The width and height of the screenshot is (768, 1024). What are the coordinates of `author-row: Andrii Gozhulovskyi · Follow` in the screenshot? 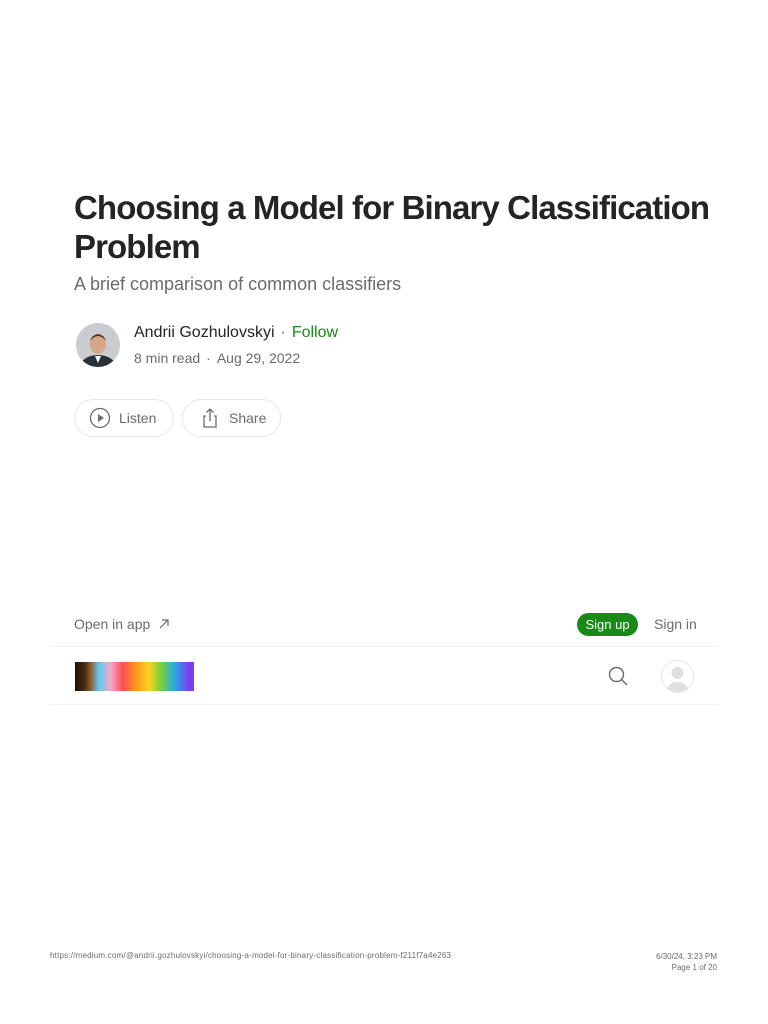 It's located at (236, 333).